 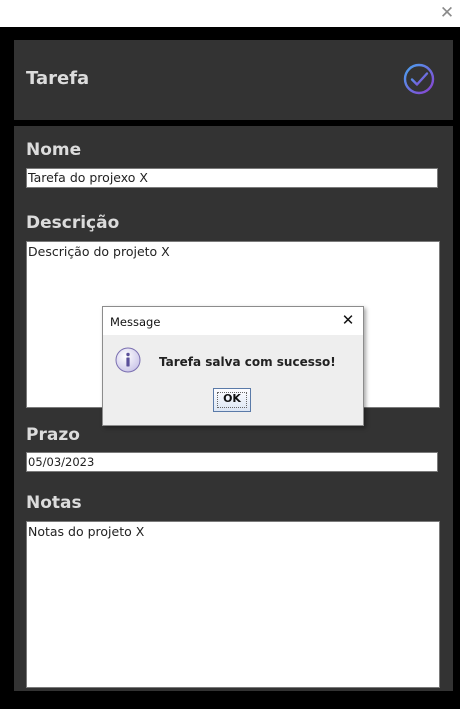 What do you see at coordinates (231, 13) in the screenshot?
I see `window-titlebar: ✕` at bounding box center [231, 13].